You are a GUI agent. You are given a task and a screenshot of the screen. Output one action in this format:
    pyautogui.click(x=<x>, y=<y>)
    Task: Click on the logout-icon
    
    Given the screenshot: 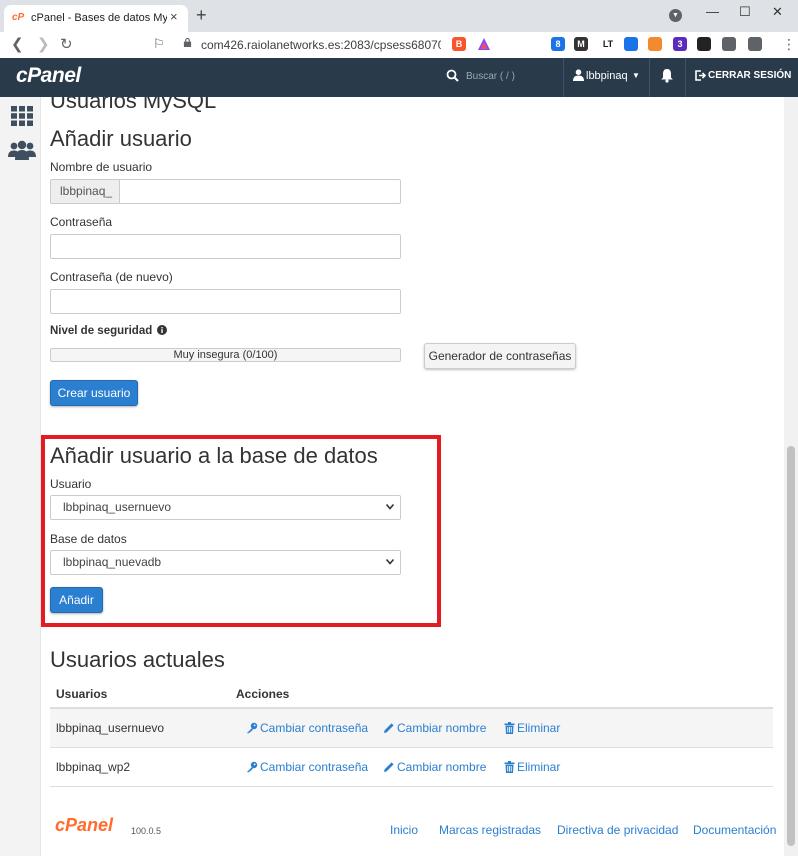 What is the action you would take?
    pyautogui.click(x=700, y=75)
    